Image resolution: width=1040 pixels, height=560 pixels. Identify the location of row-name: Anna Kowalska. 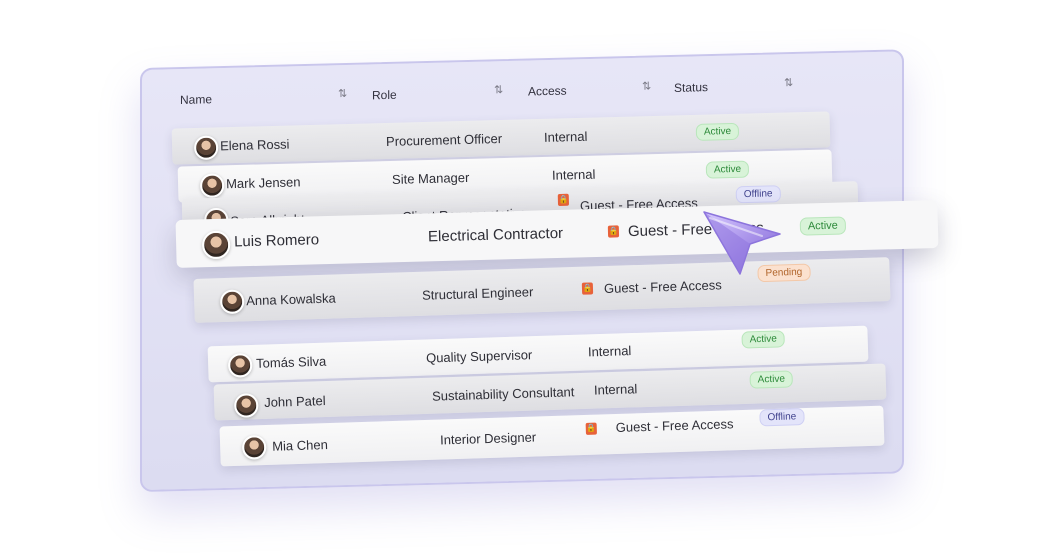
(291, 299).